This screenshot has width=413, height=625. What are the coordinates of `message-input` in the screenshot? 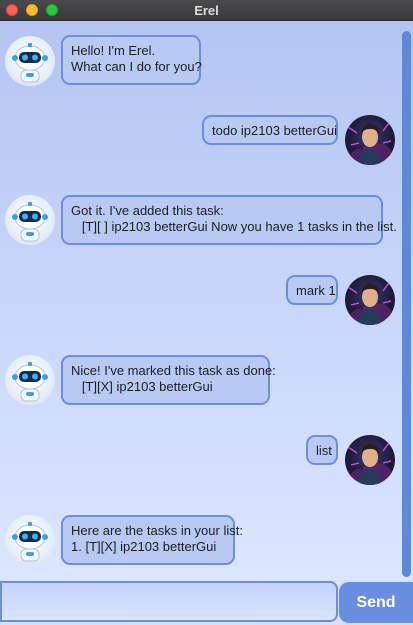 It's located at (169, 601).